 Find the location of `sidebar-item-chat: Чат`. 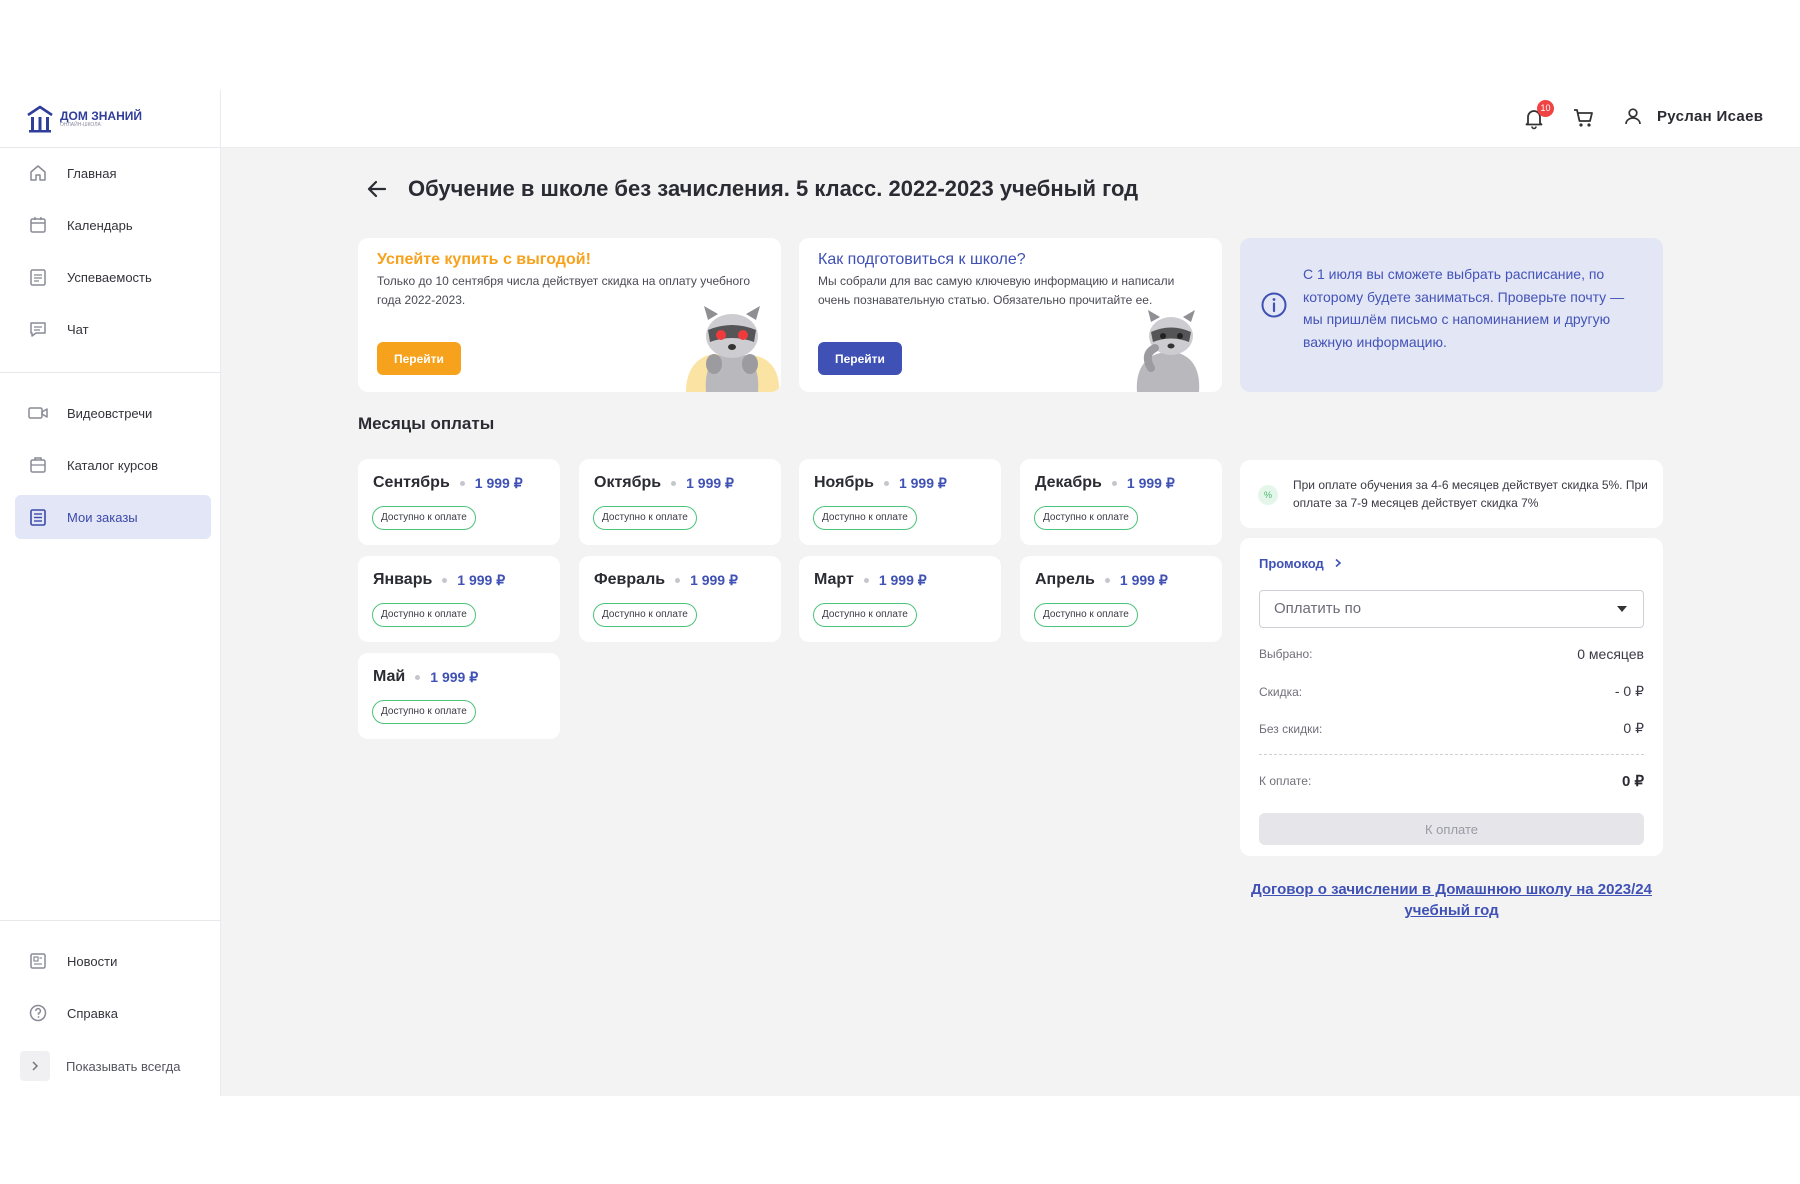

sidebar-item-chat: Чат is located at coordinates (113, 329).